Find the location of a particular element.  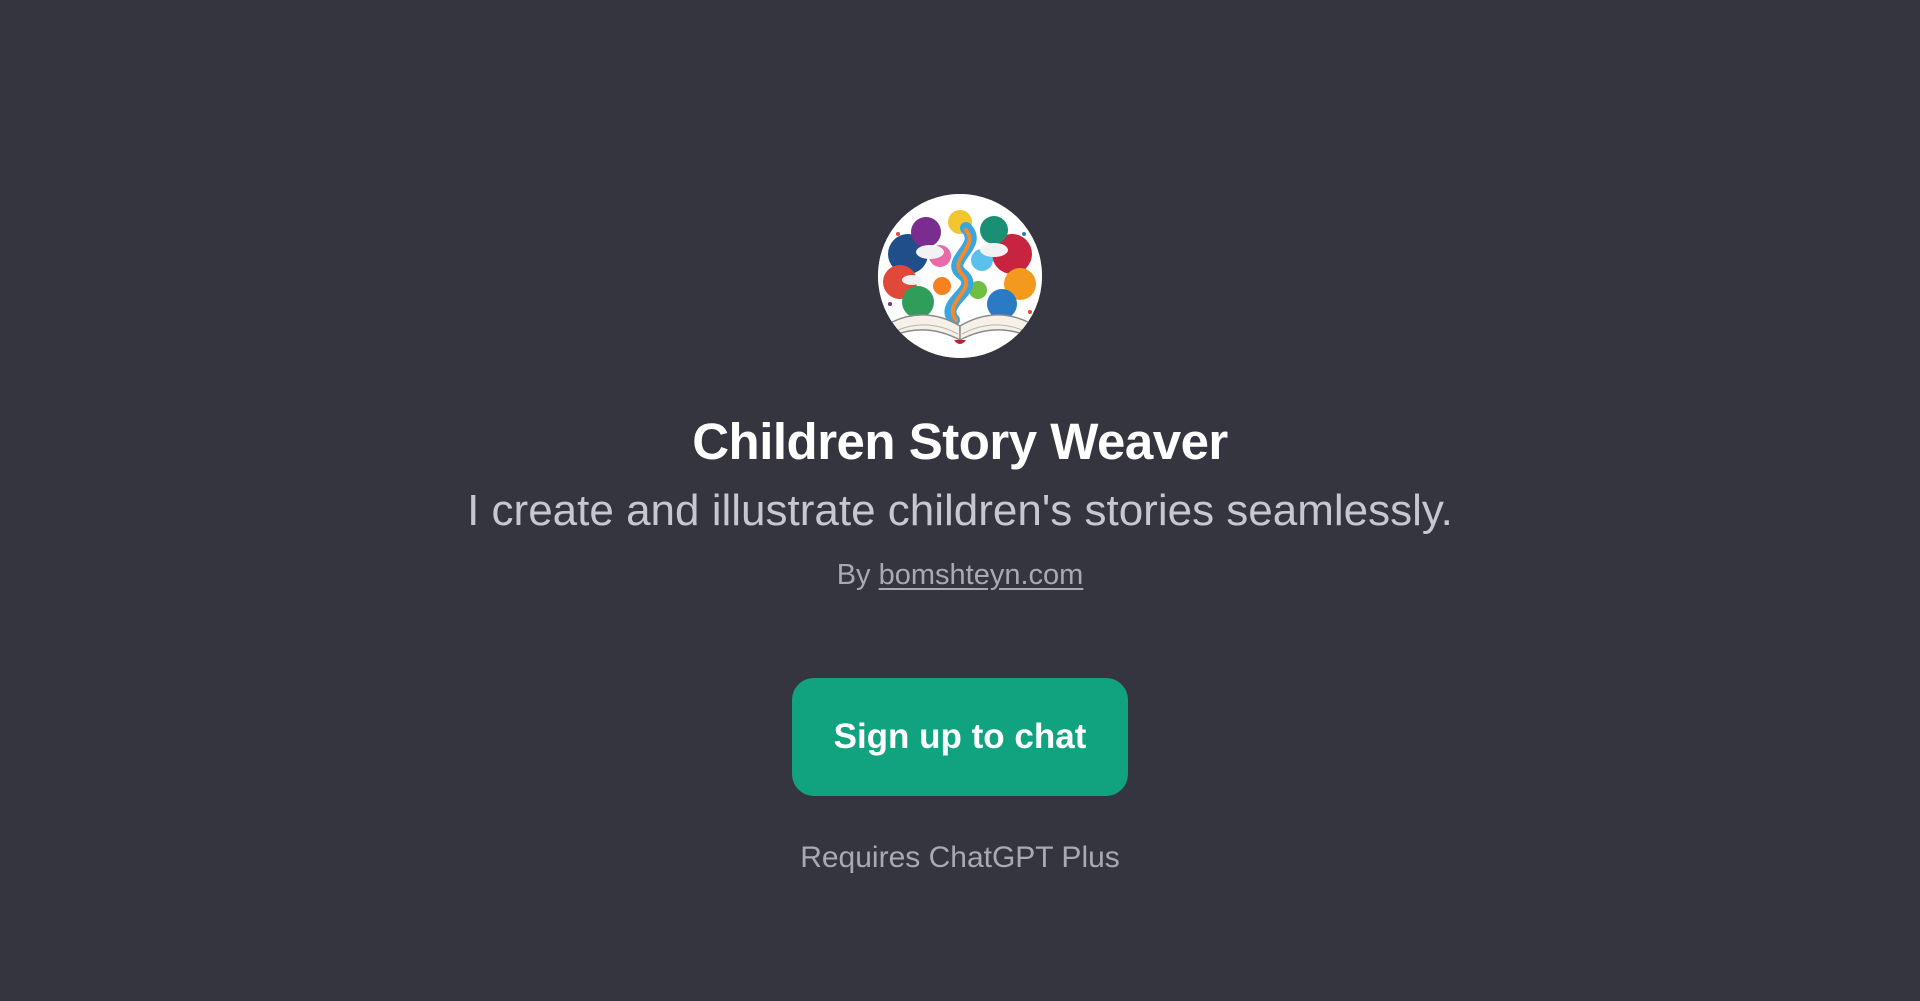

sign-up-button: Sign up to chat is located at coordinates (960, 737).